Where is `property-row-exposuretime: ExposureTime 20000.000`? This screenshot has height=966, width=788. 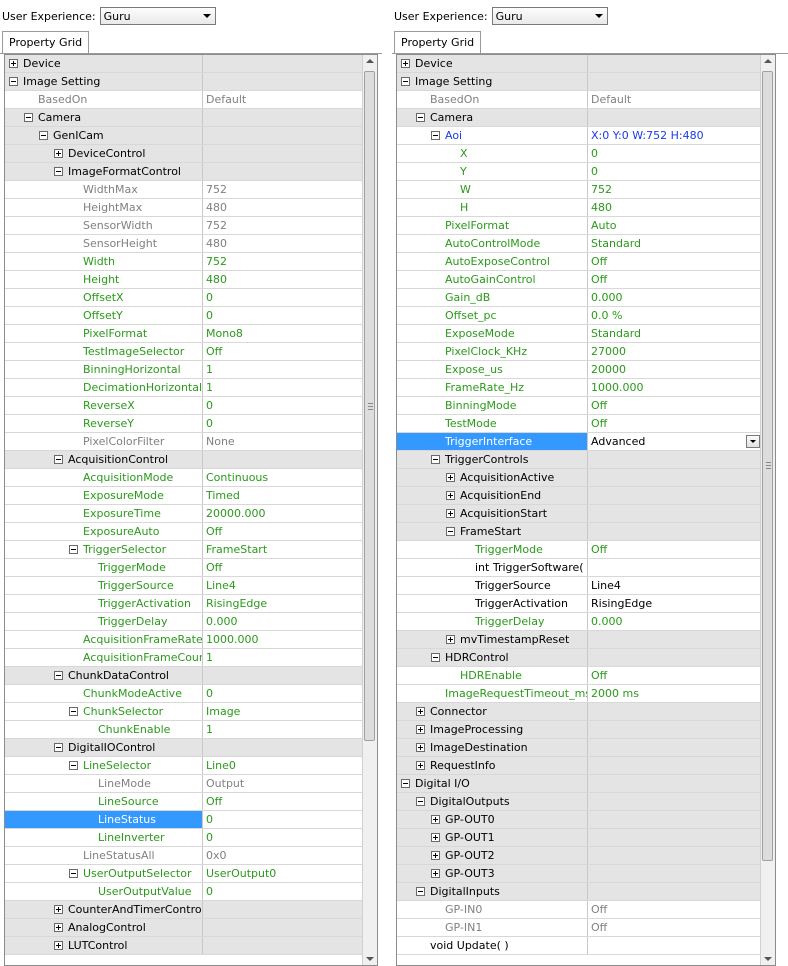 property-row-exposuretime: ExposureTime 20000.000 is located at coordinates (184, 514).